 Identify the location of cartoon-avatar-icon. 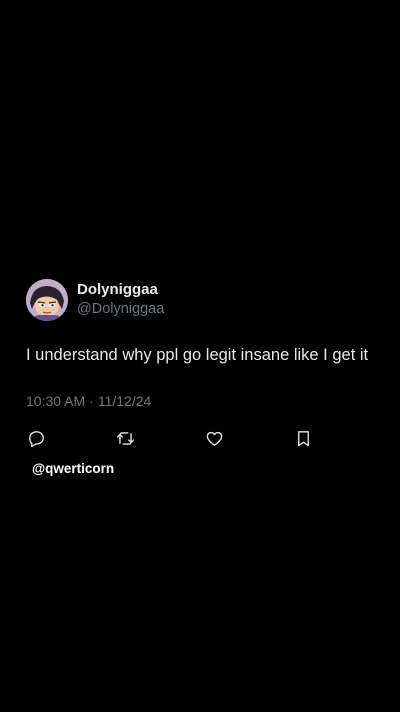
(47, 300).